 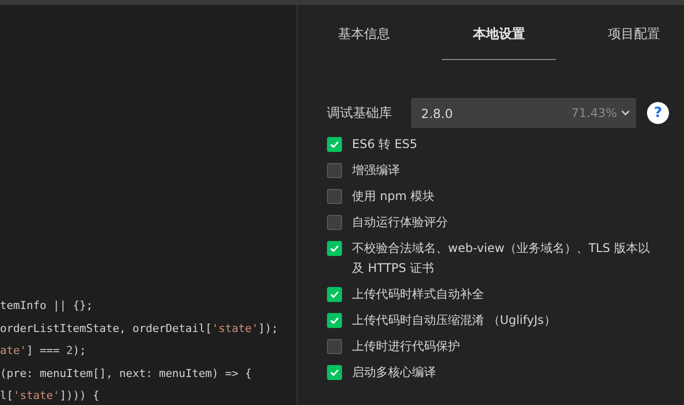 I want to click on option-label: 上传代码时自动压缩混淆 （UglifyJs）, so click(x=454, y=320).